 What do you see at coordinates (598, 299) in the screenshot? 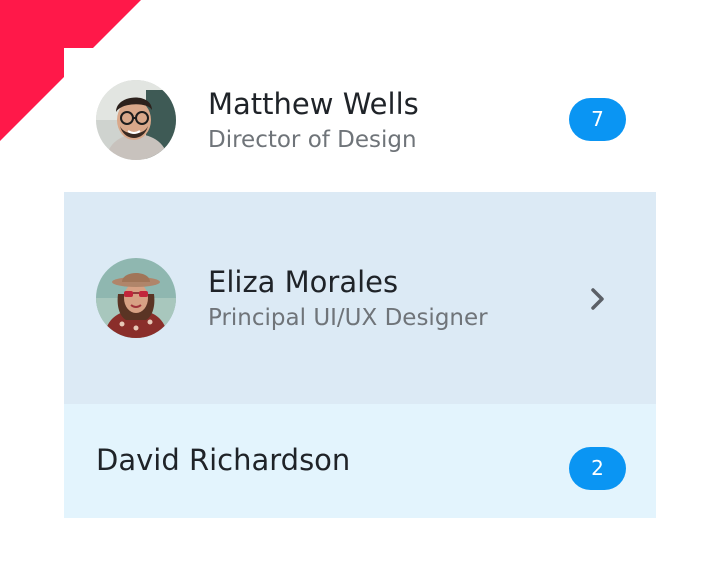
I see `chevron-right-icon` at bounding box center [598, 299].